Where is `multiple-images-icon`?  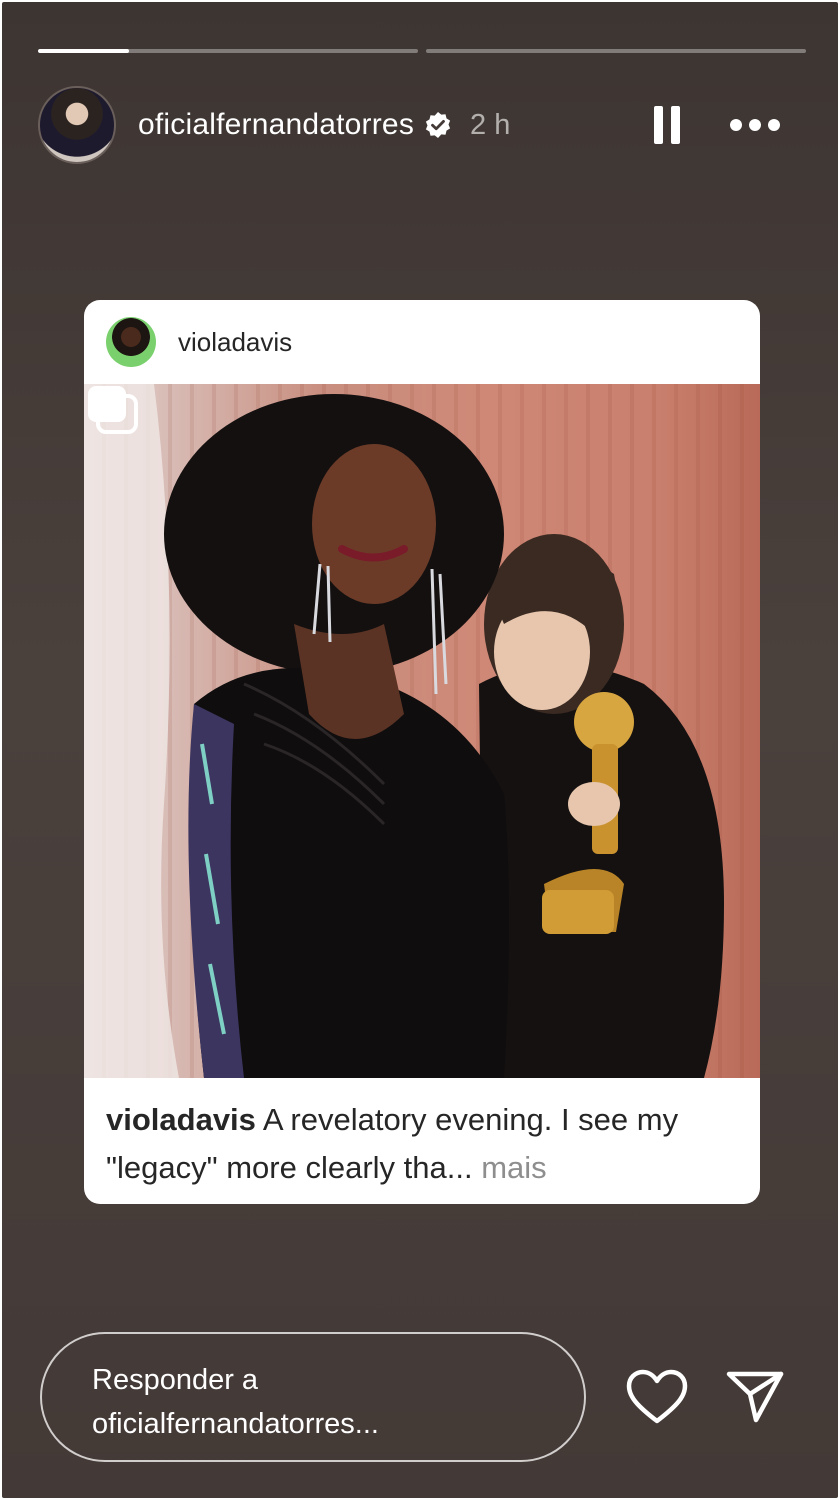
multiple-images-icon is located at coordinates (113, 410).